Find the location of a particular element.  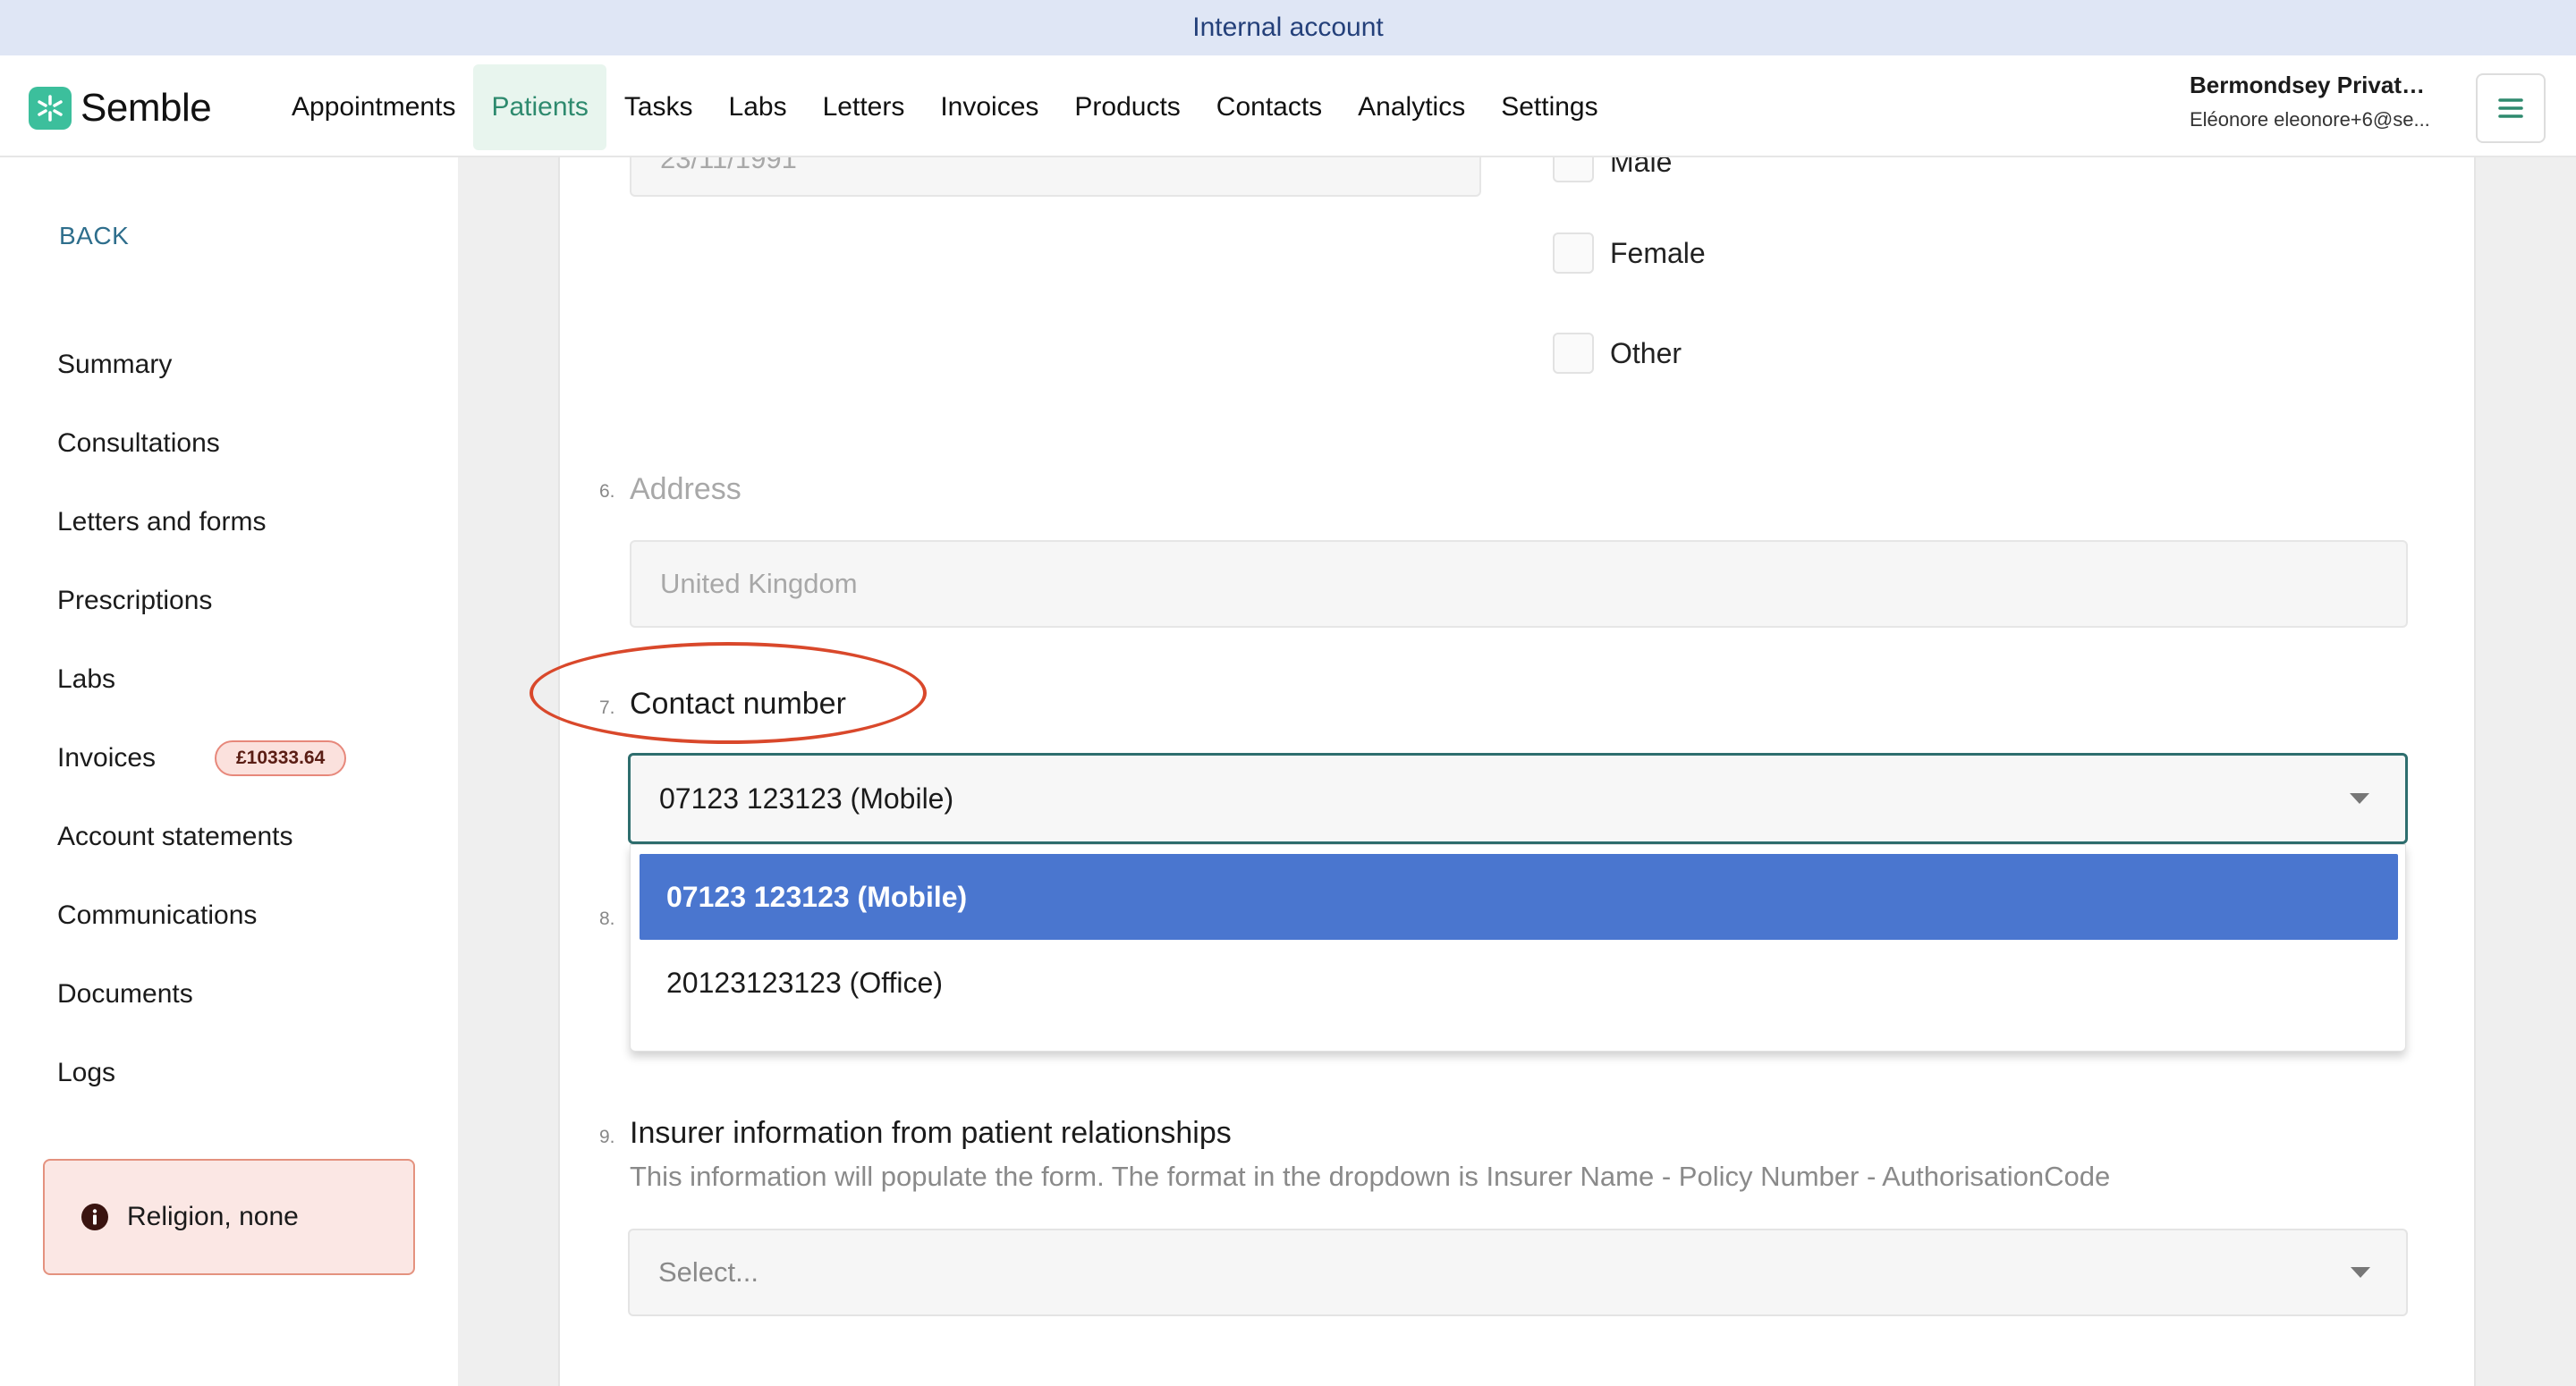

sidebar-item-consultations: Consultations is located at coordinates (236, 443).